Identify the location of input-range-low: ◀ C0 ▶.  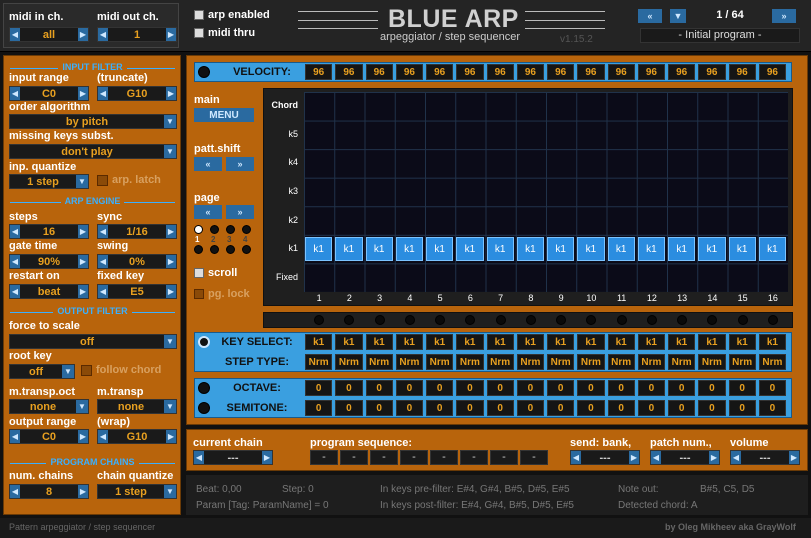
(49, 93).